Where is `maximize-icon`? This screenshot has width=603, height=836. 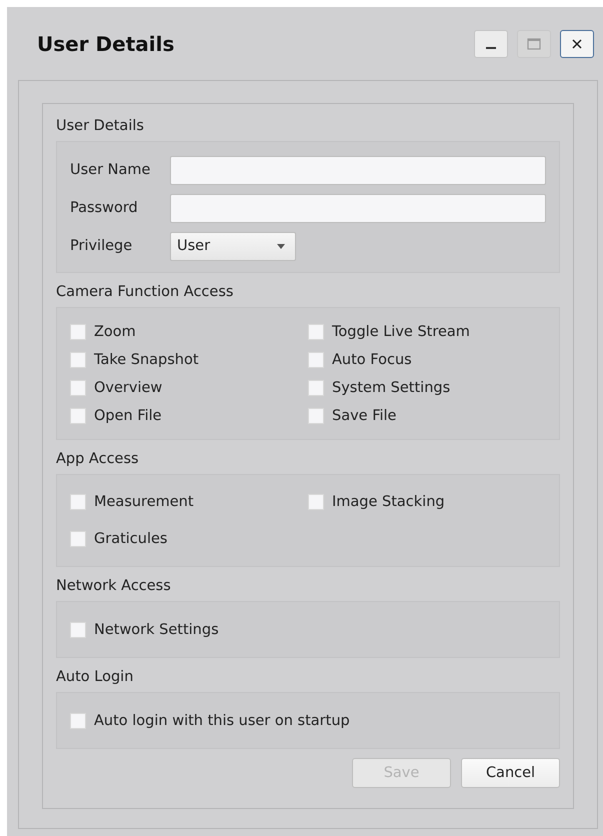
maximize-icon is located at coordinates (534, 44).